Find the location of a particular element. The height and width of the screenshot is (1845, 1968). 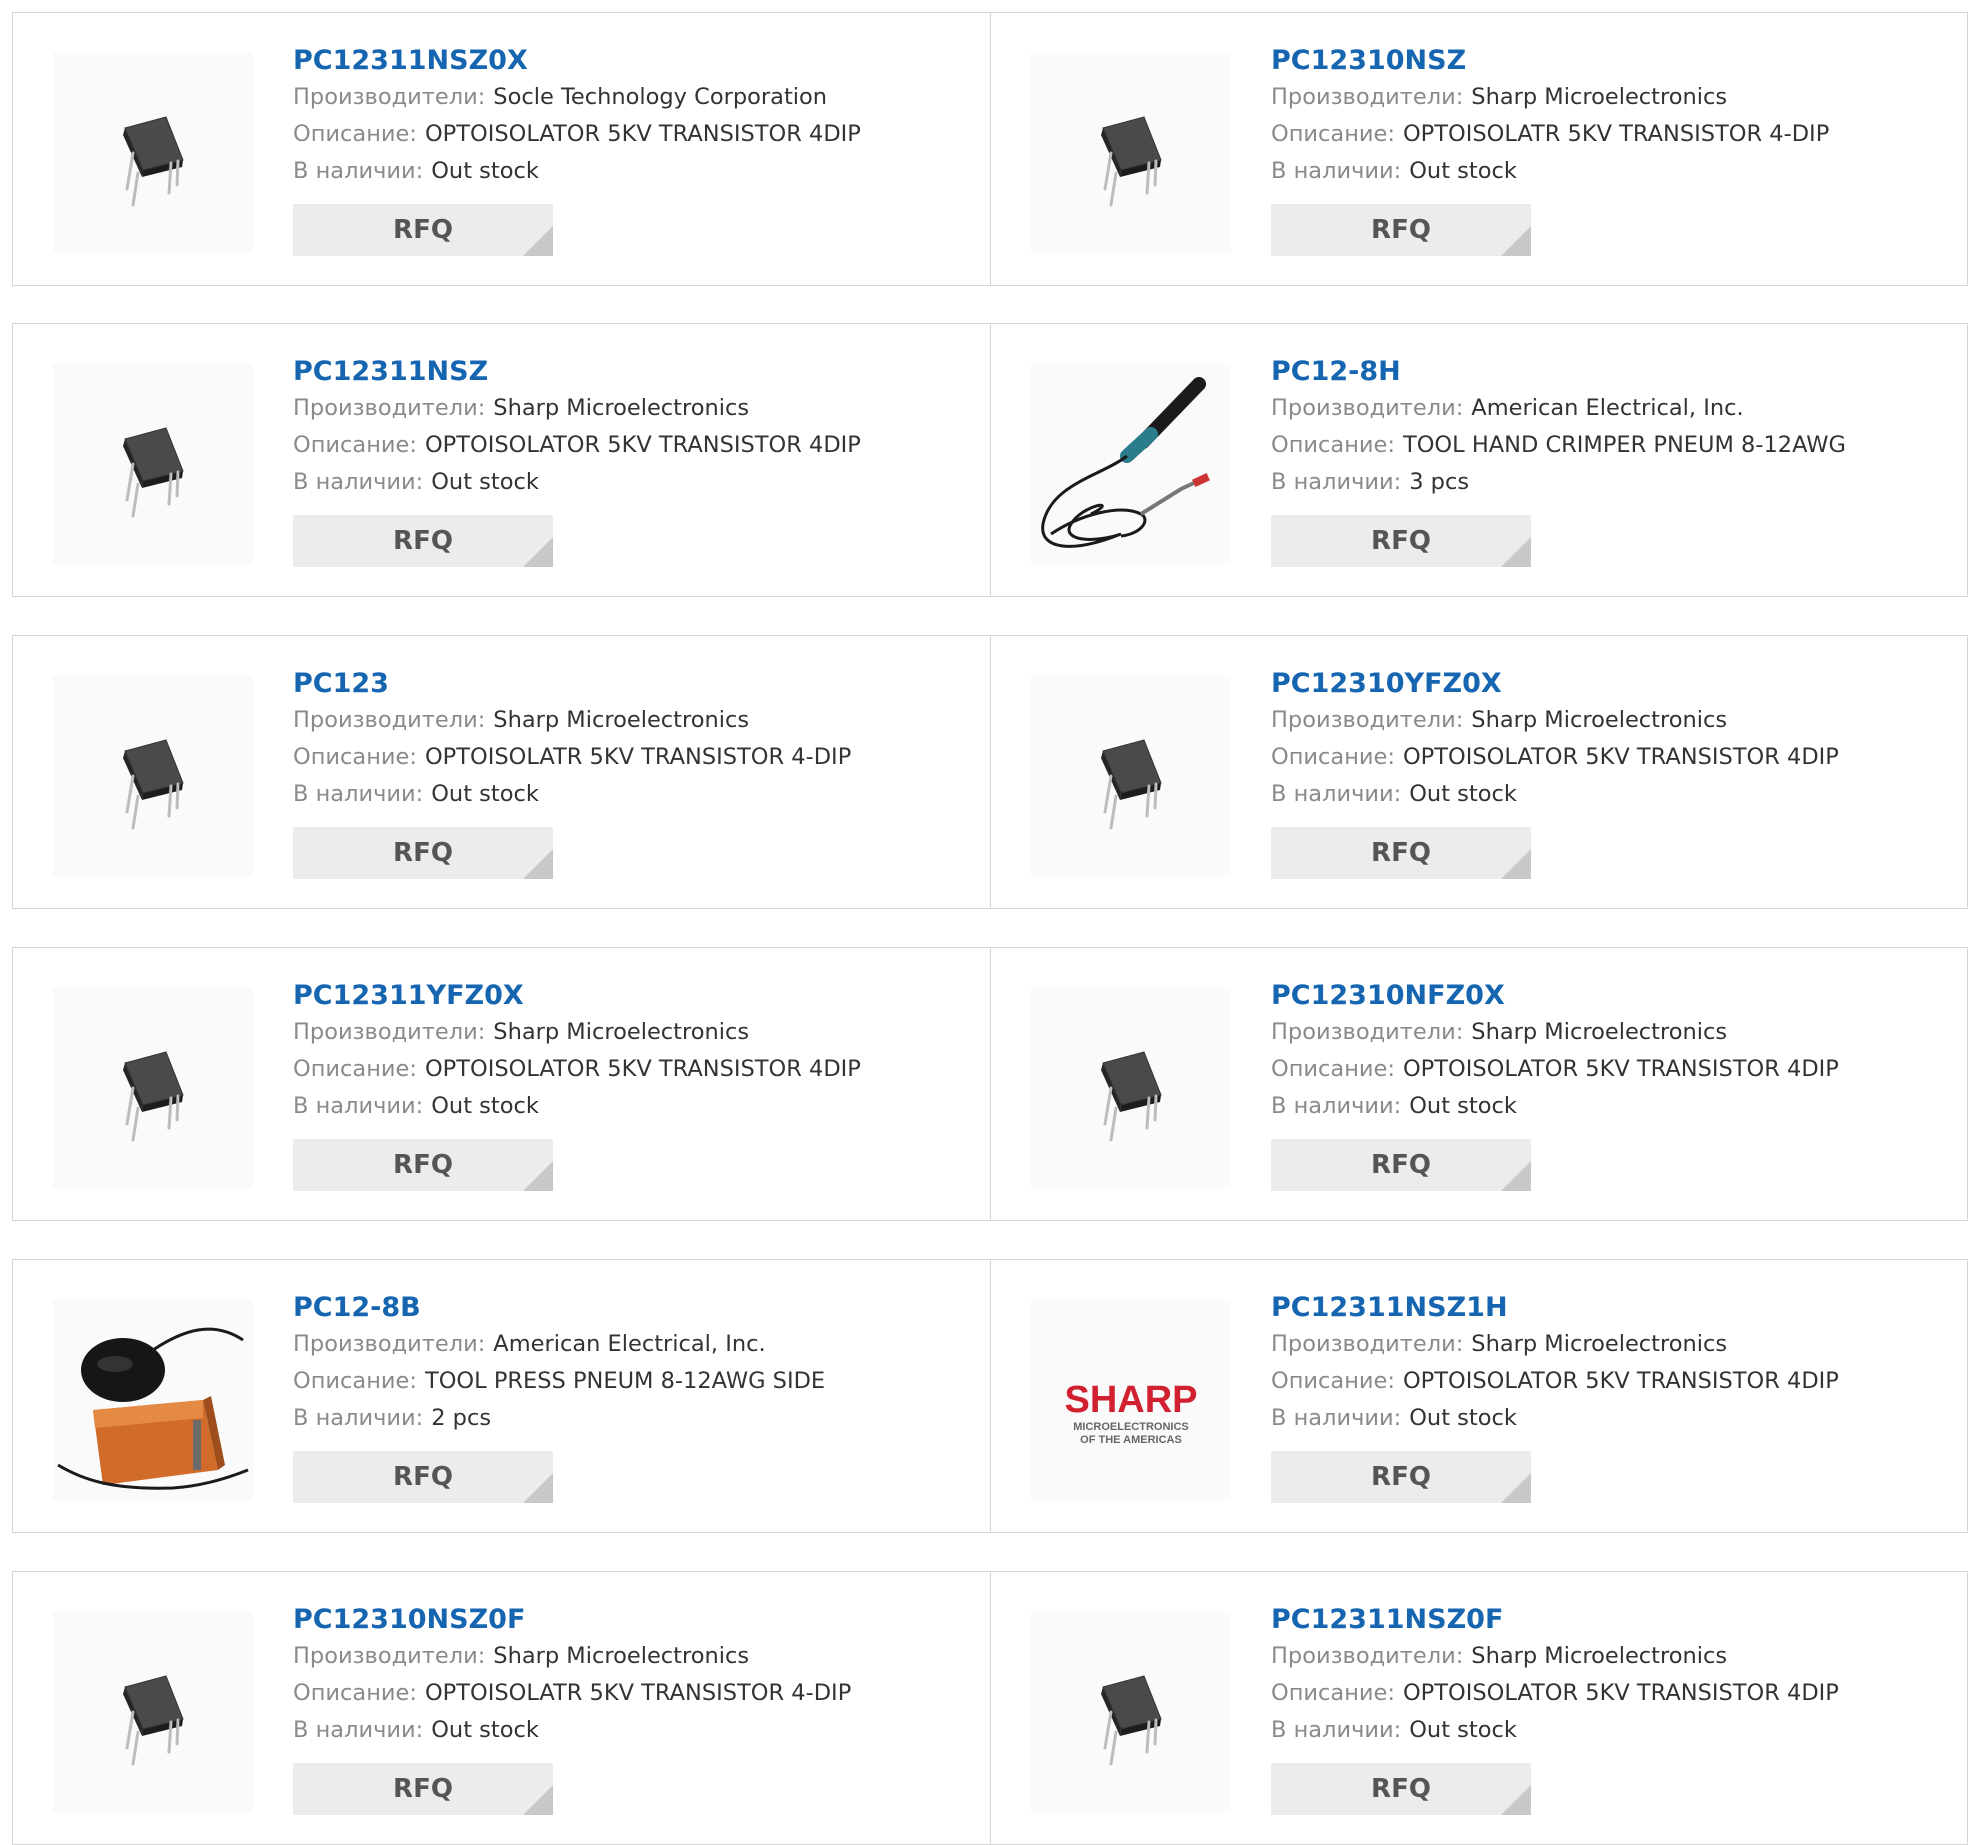

description-value: OPTOISOLATR 5KV TRANSISTOR 4-DIP is located at coordinates (638, 757).